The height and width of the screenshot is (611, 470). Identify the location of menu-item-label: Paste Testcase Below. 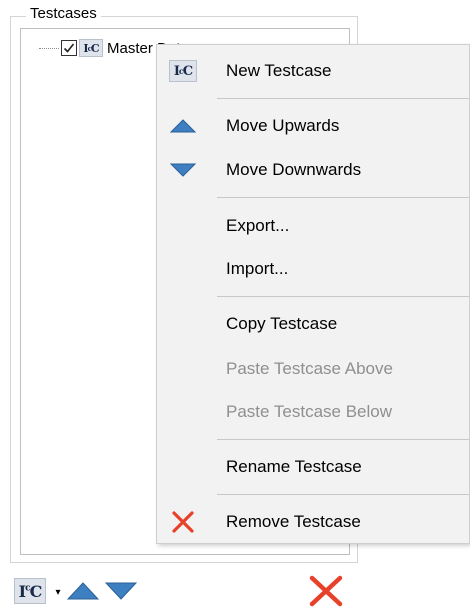
(309, 411).